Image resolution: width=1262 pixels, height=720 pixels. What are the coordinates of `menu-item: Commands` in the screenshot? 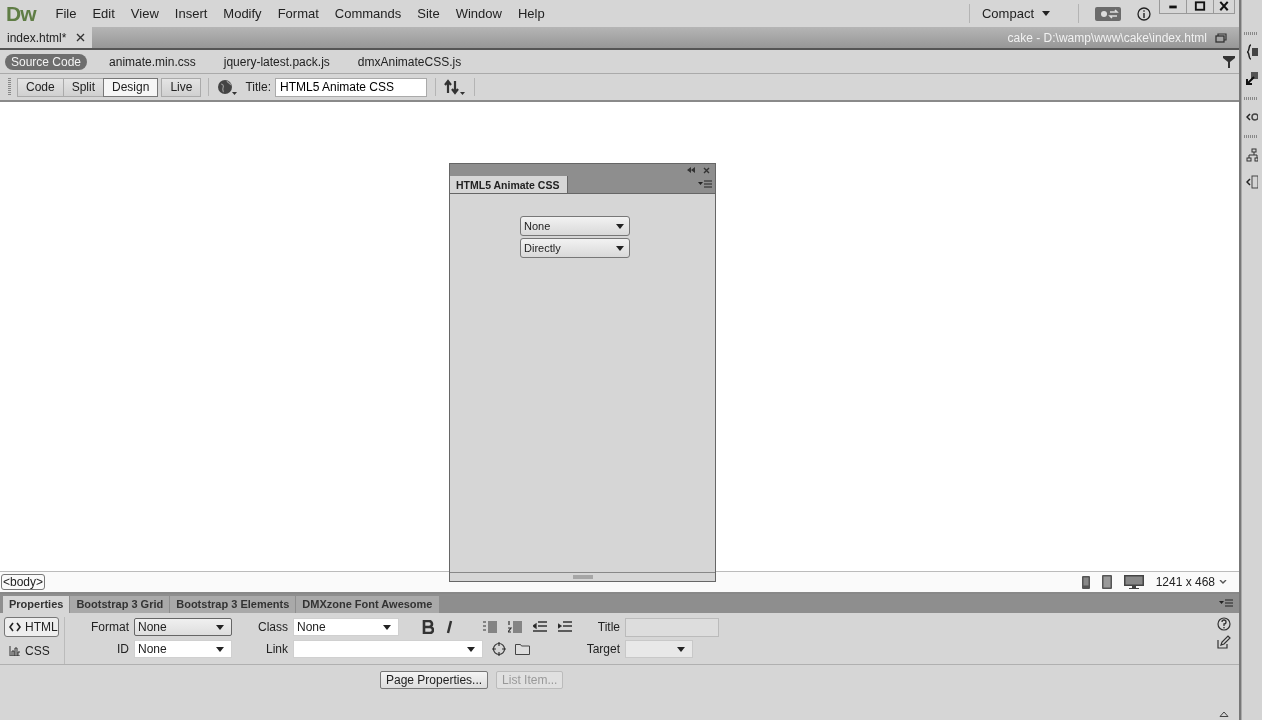 It's located at (368, 13).